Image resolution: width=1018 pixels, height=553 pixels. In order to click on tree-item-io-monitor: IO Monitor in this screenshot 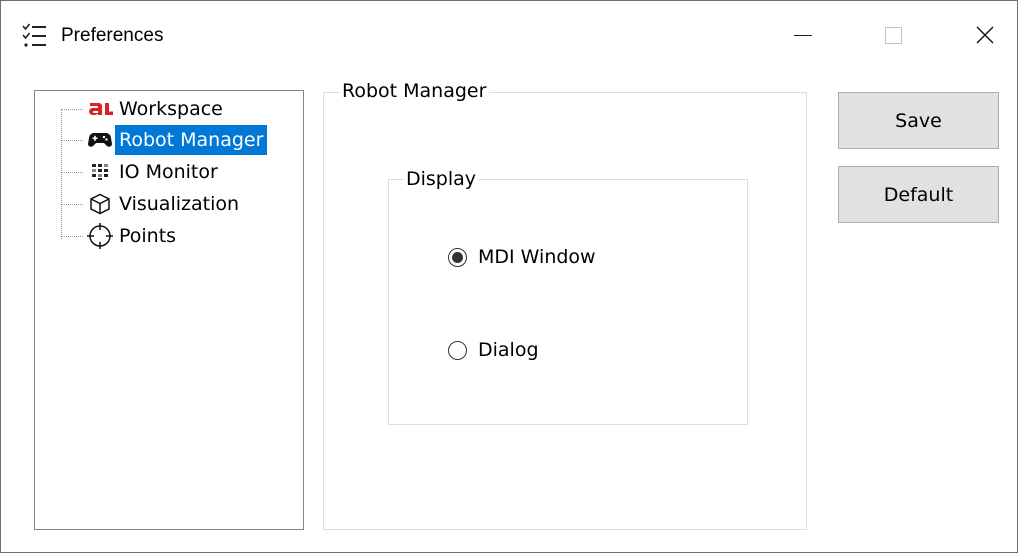, I will do `click(141, 172)`.